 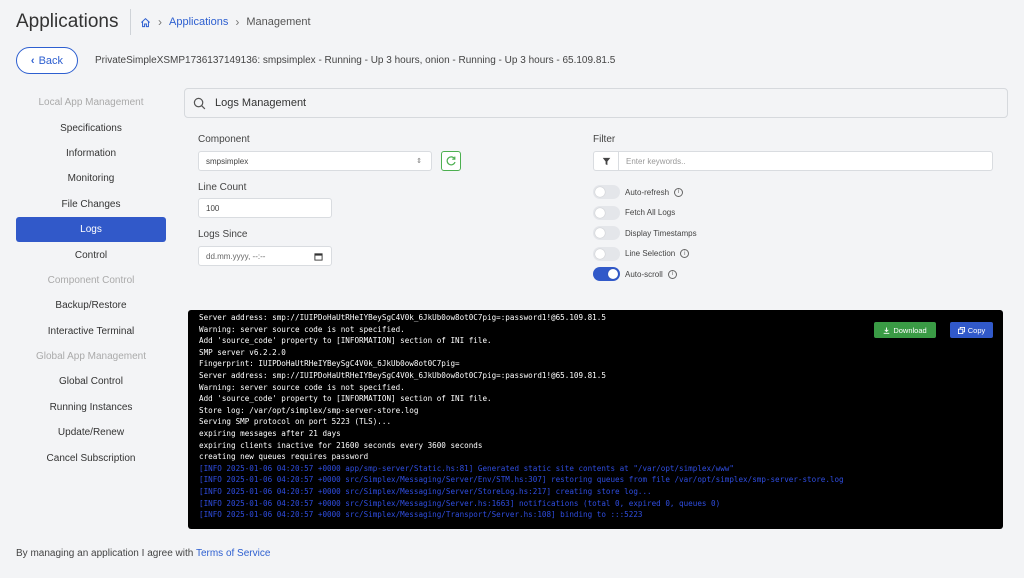 What do you see at coordinates (91, 153) in the screenshot?
I see `sidebar-item-information: Information` at bounding box center [91, 153].